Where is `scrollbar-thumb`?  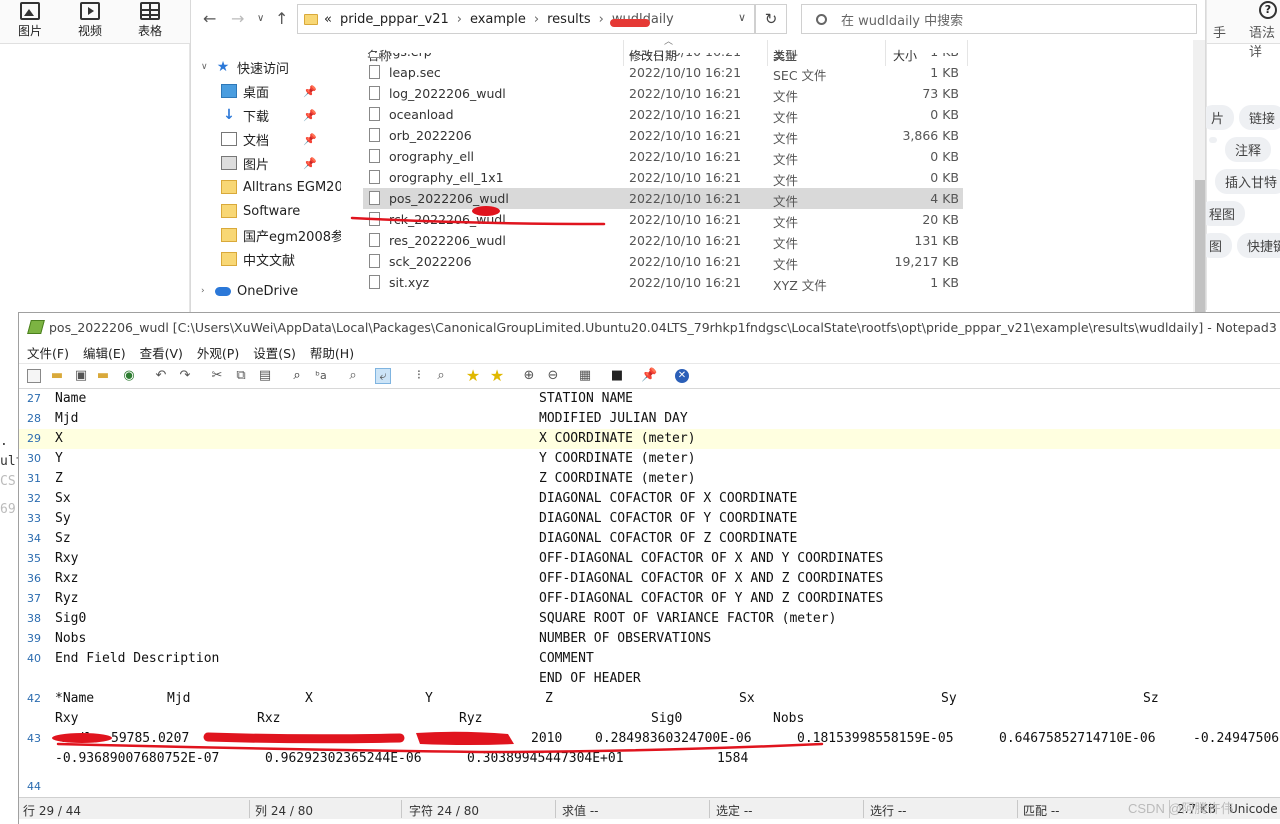 scrollbar-thumb is located at coordinates (1200, 246).